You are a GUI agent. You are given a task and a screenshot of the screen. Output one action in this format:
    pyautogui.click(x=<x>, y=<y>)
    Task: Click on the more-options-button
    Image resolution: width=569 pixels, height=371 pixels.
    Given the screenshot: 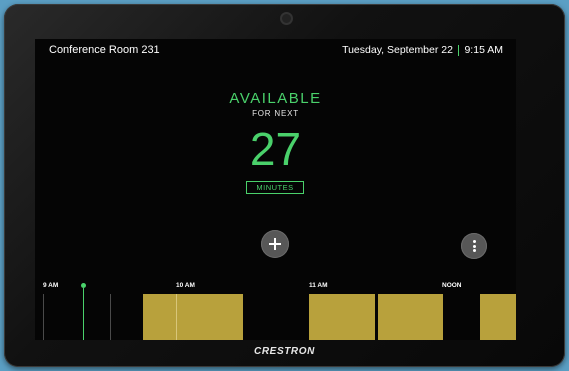 What is the action you would take?
    pyautogui.click(x=474, y=246)
    